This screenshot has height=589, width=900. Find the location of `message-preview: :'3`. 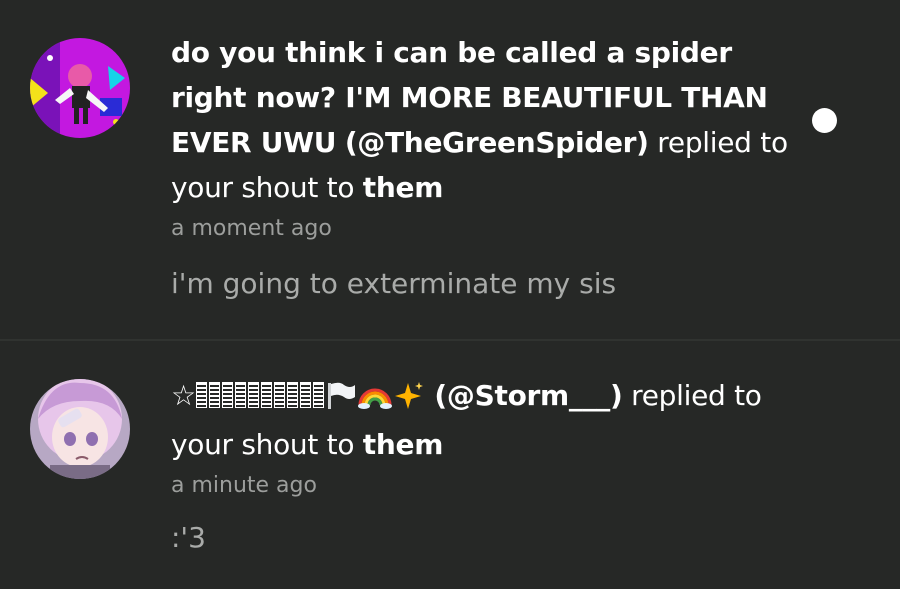

message-preview: :'3 is located at coordinates (188, 537).